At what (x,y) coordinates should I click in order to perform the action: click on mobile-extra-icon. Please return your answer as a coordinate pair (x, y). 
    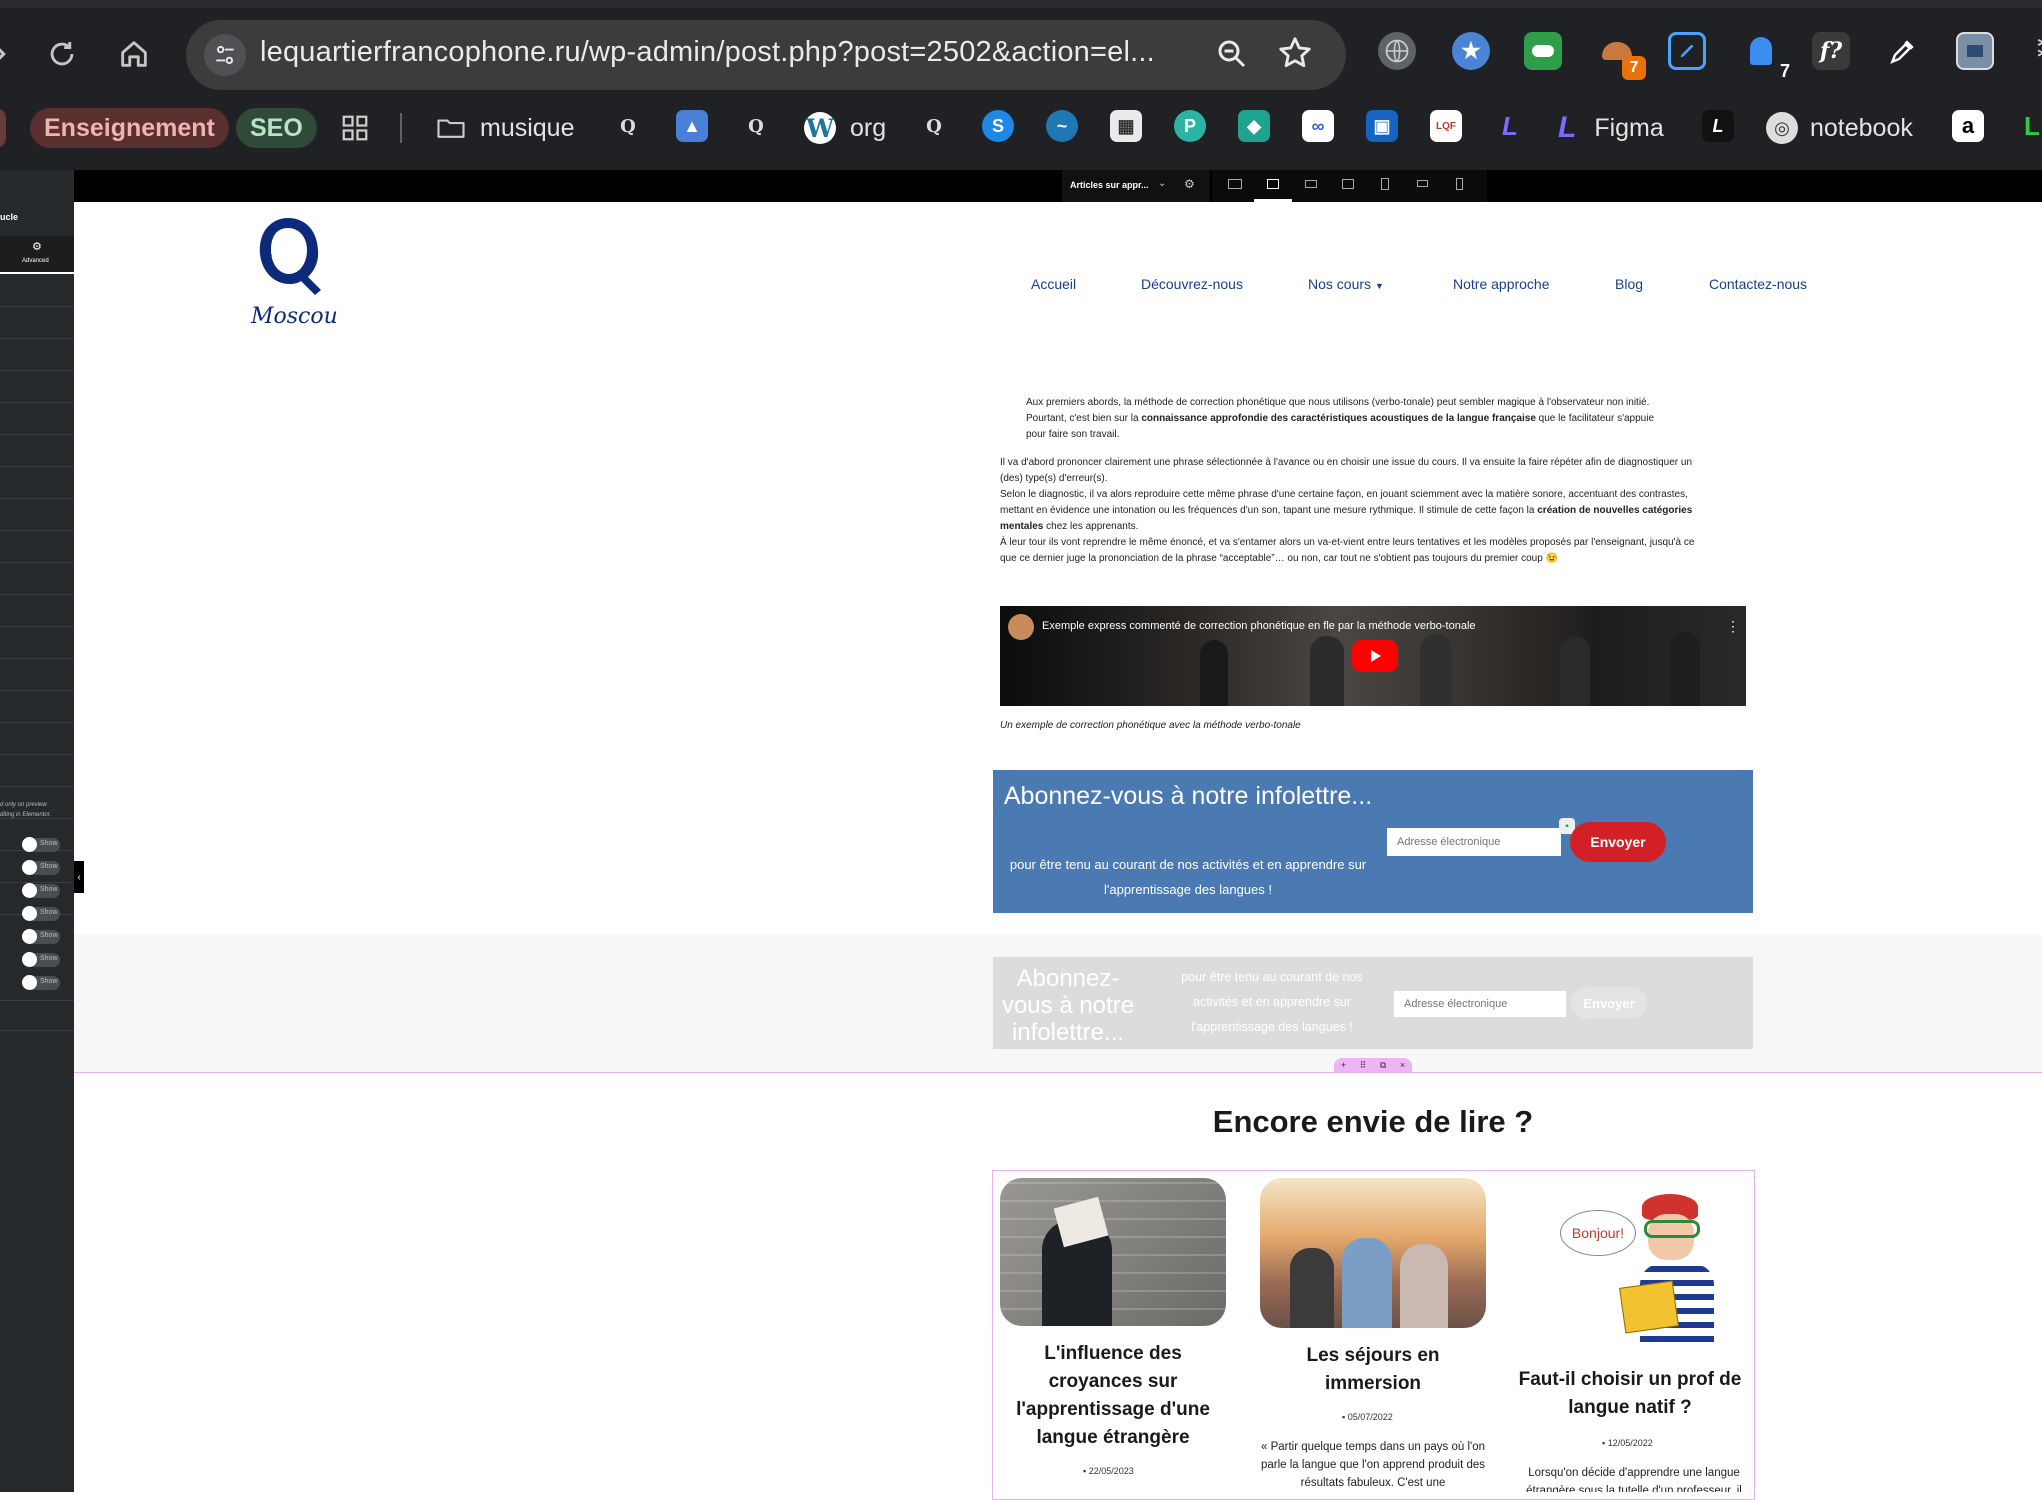
    Looking at the image, I should click on (1422, 183).